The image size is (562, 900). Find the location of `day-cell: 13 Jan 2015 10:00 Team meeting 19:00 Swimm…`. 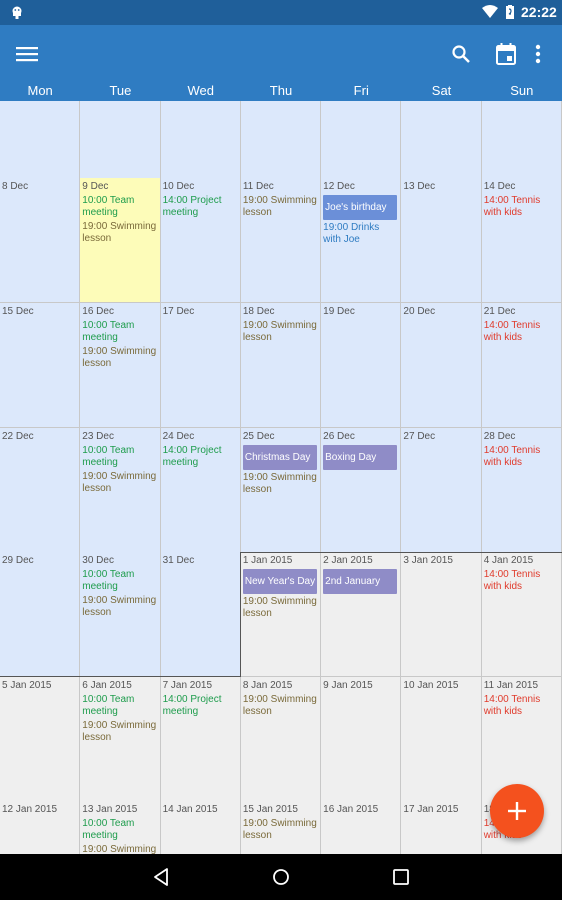

day-cell: 13 Jan 2015 10:00 Team meeting 19:00 Swimm… is located at coordinates (120, 827).